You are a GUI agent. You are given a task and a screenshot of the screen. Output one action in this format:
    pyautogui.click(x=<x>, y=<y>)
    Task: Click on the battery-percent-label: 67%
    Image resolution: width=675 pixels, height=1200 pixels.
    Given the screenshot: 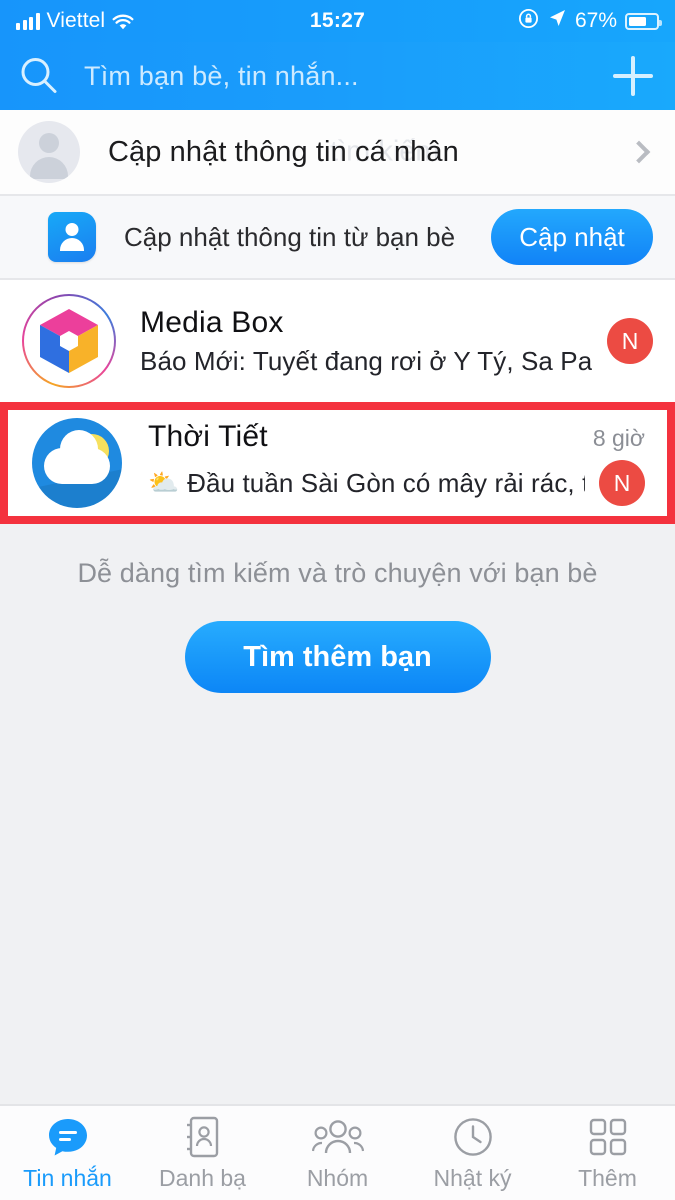 What is the action you would take?
    pyautogui.click(x=595, y=20)
    